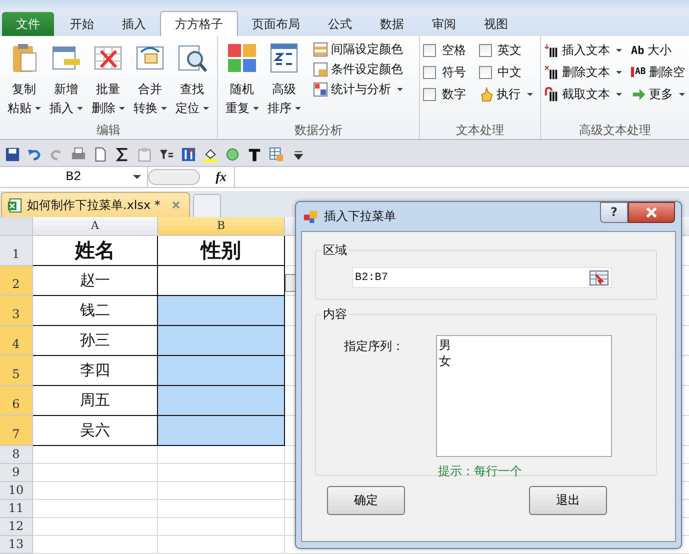  What do you see at coordinates (340, 24) in the screenshot?
I see `ribbon-tab: 公式` at bounding box center [340, 24].